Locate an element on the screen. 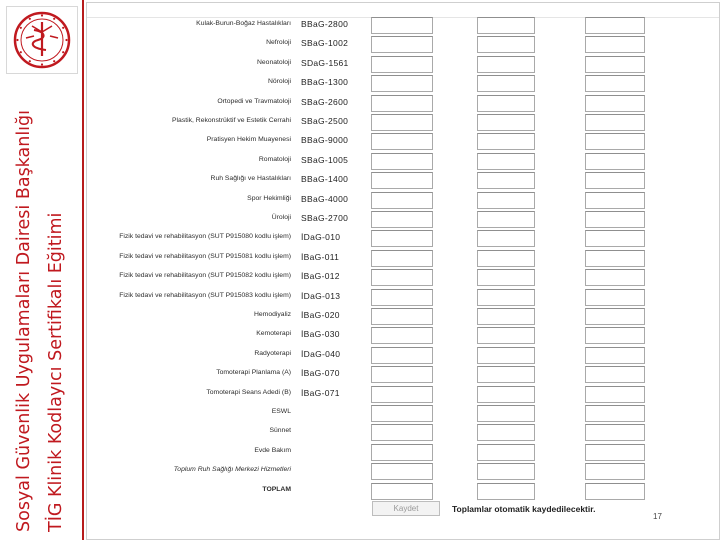  form-row: Nefroloji SBaG-1002 is located at coordinates (403, 45).